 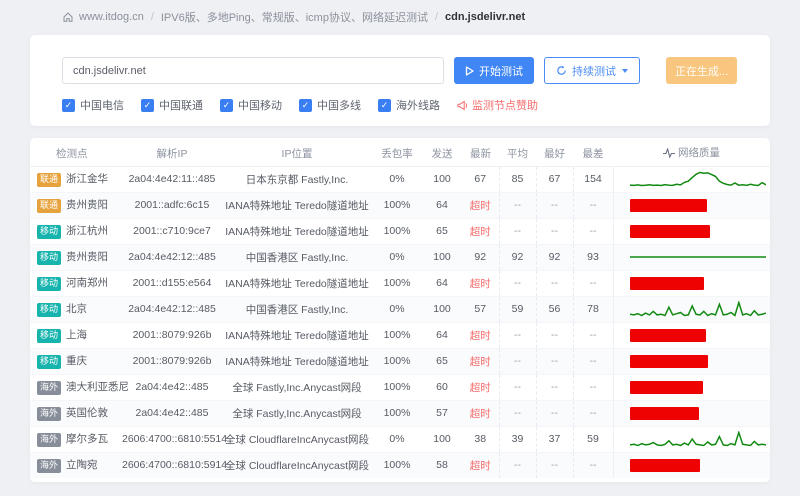 What do you see at coordinates (554, 439) in the screenshot?
I see `cell-best: 37` at bounding box center [554, 439].